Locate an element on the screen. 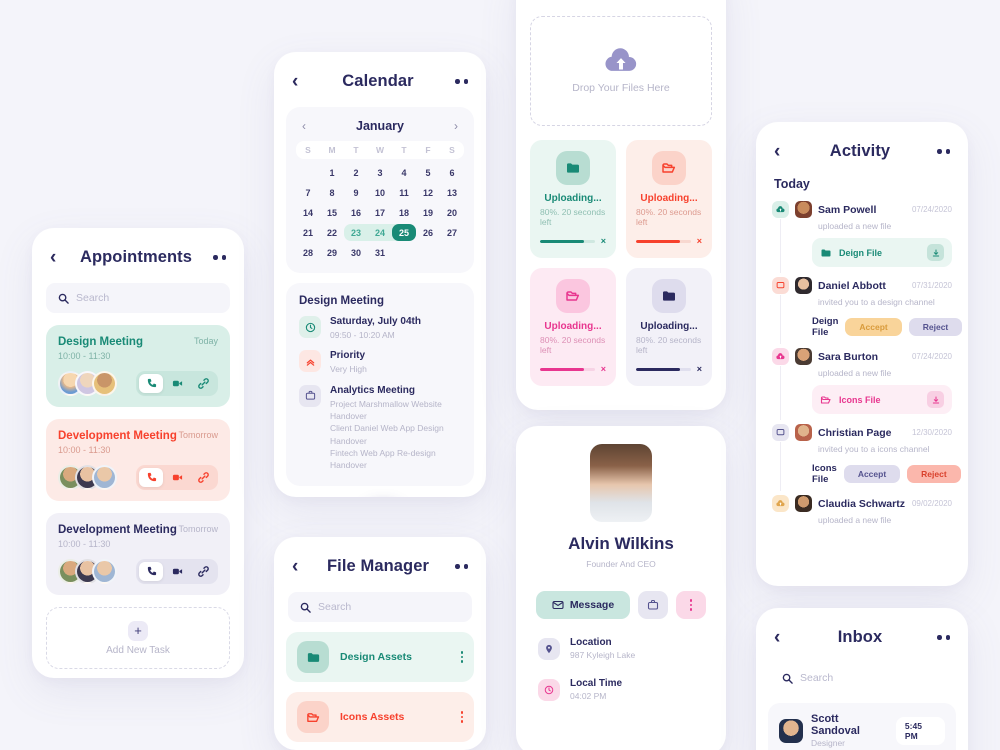 This screenshot has width=1000, height=750. calendar-day: 14 is located at coordinates (308, 212).